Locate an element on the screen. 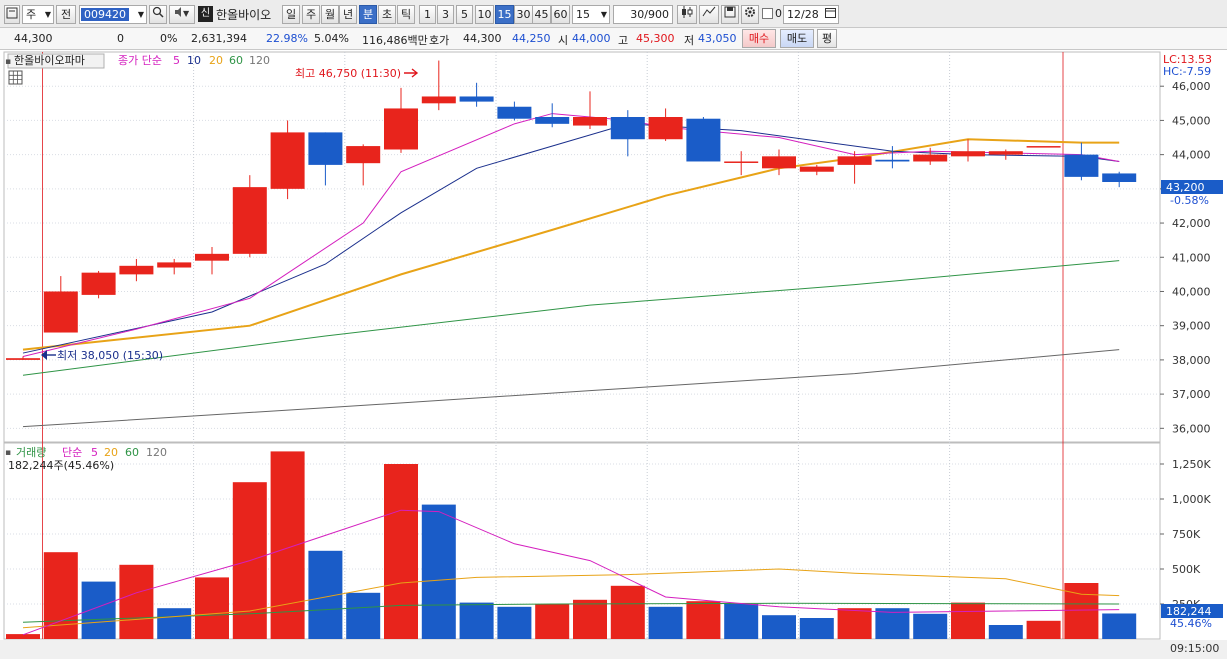  search-icon is located at coordinates (158, 14).